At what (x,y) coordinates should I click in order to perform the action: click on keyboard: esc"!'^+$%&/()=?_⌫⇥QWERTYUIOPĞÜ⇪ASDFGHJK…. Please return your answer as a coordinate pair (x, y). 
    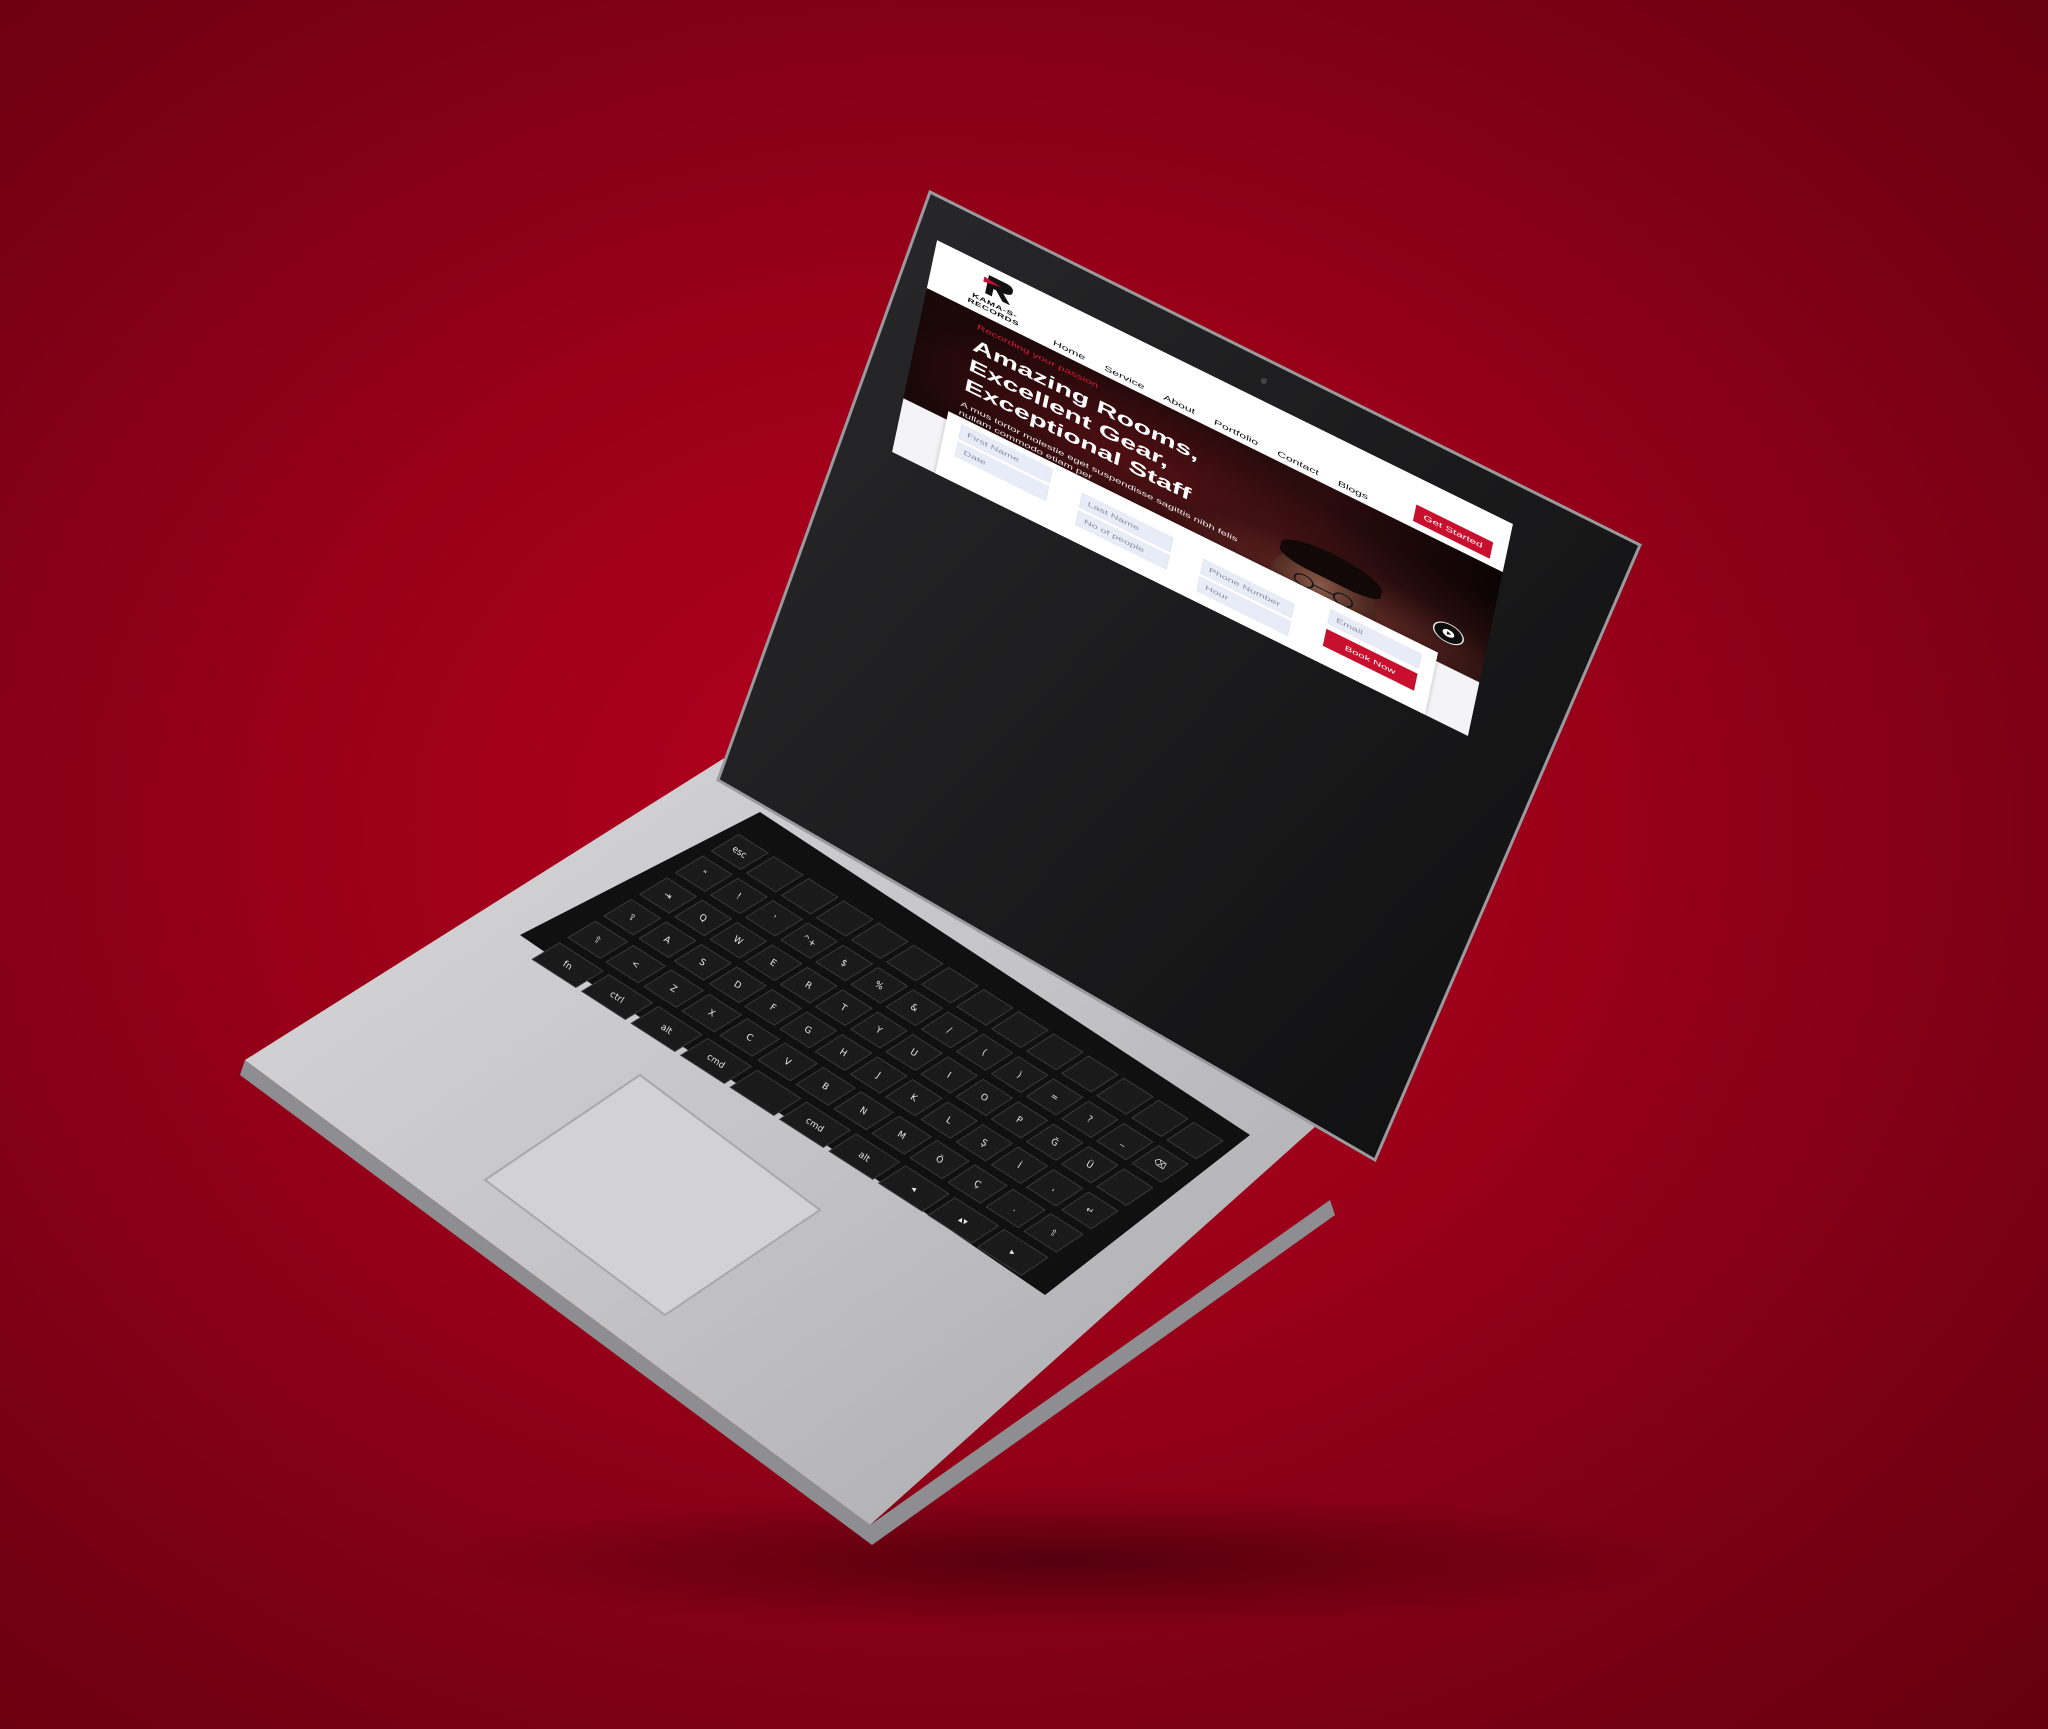
    Looking at the image, I should click on (877, 1054).